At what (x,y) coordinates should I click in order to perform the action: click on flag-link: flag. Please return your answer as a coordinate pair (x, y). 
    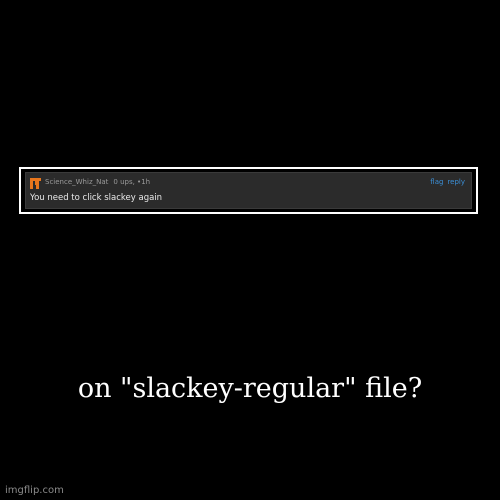
    Looking at the image, I should click on (436, 182).